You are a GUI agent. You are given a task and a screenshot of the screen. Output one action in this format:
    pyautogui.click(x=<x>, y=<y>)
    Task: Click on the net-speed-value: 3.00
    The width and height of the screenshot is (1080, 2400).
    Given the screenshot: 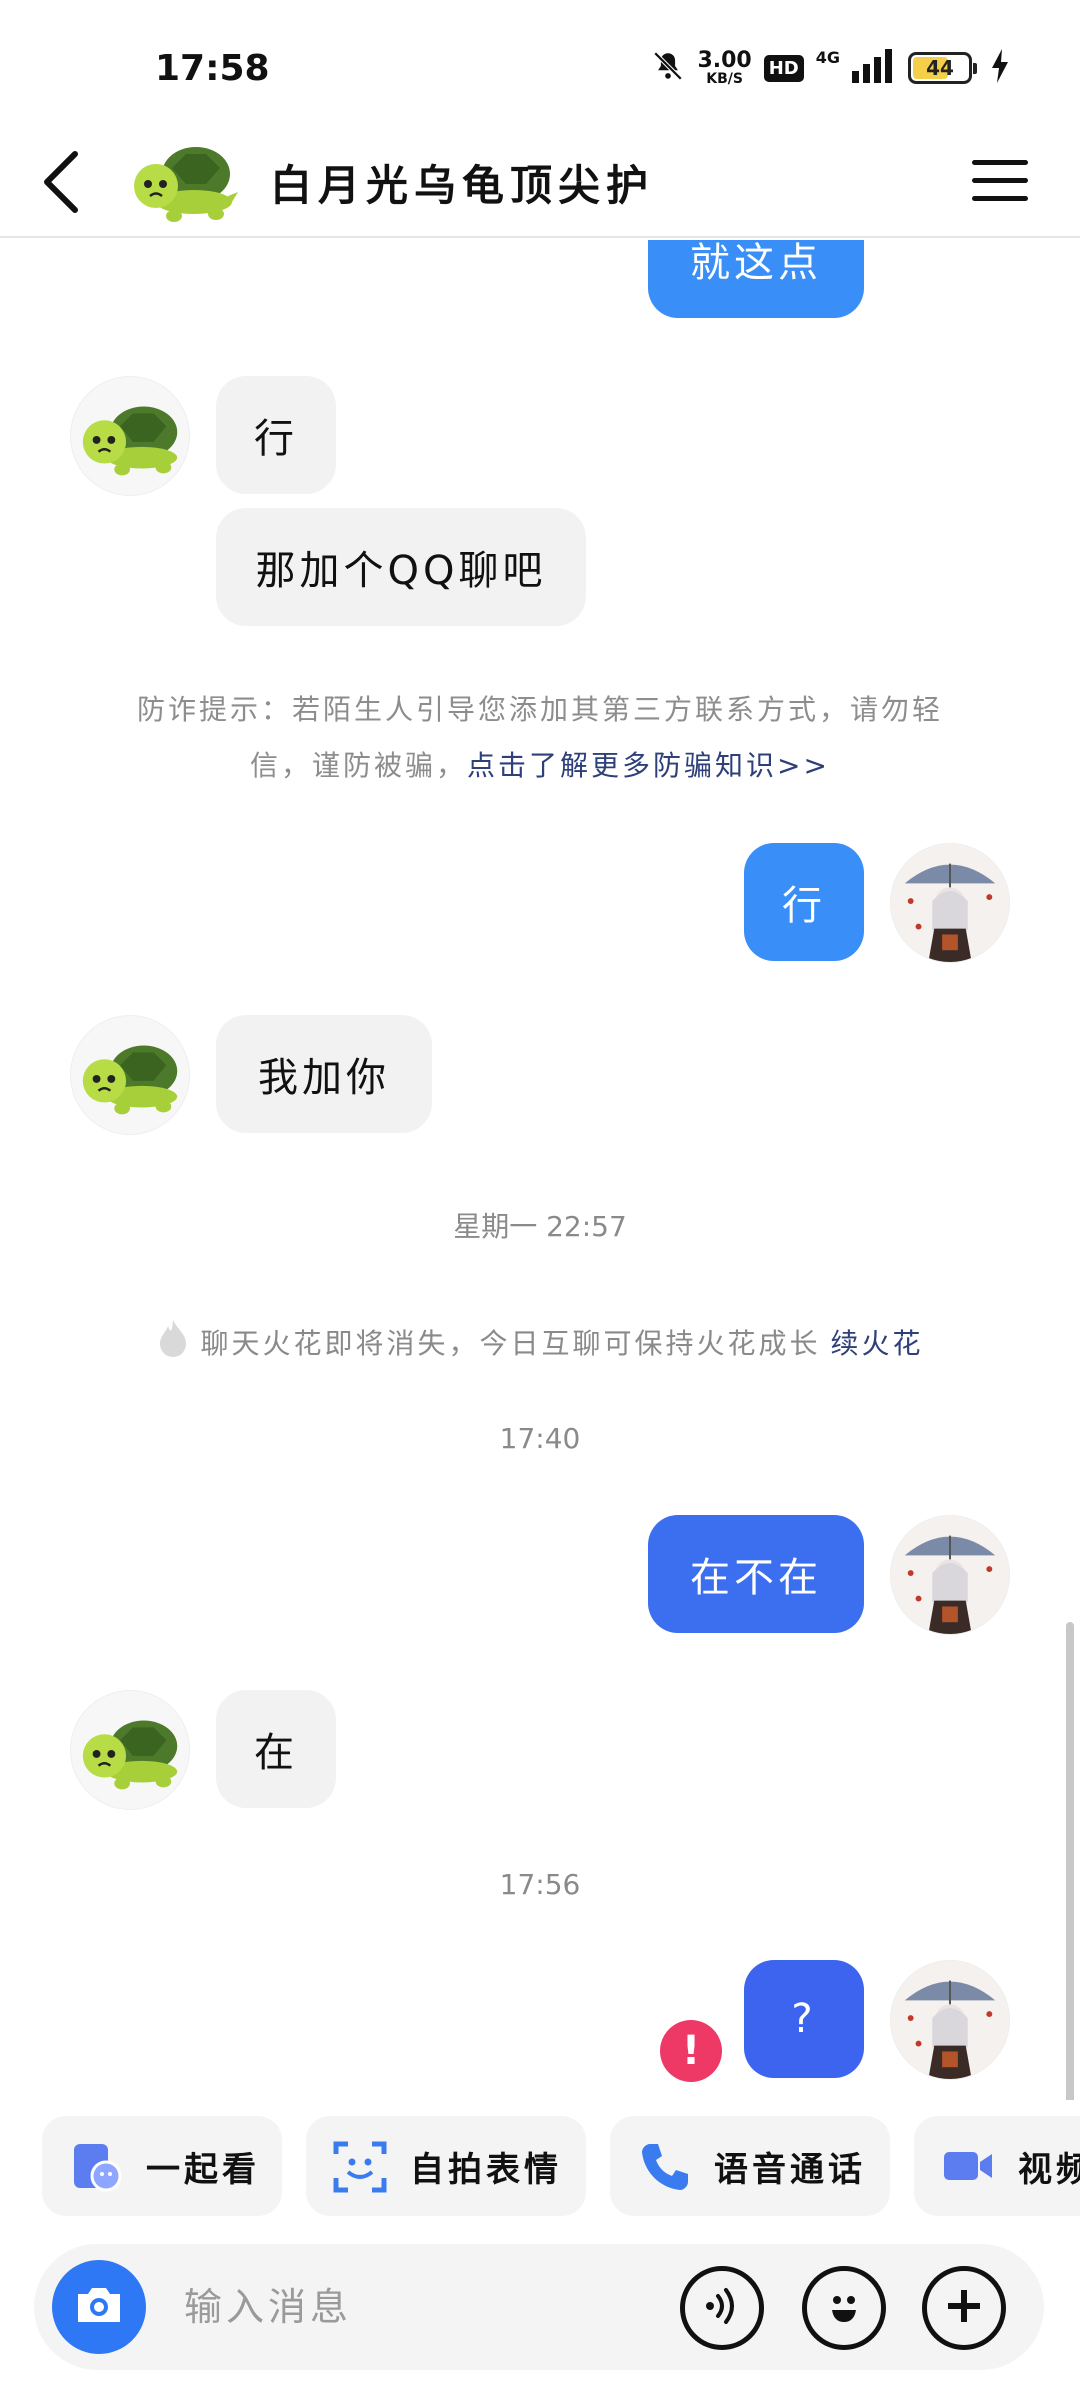 What is the action you would take?
    pyautogui.click(x=724, y=60)
    